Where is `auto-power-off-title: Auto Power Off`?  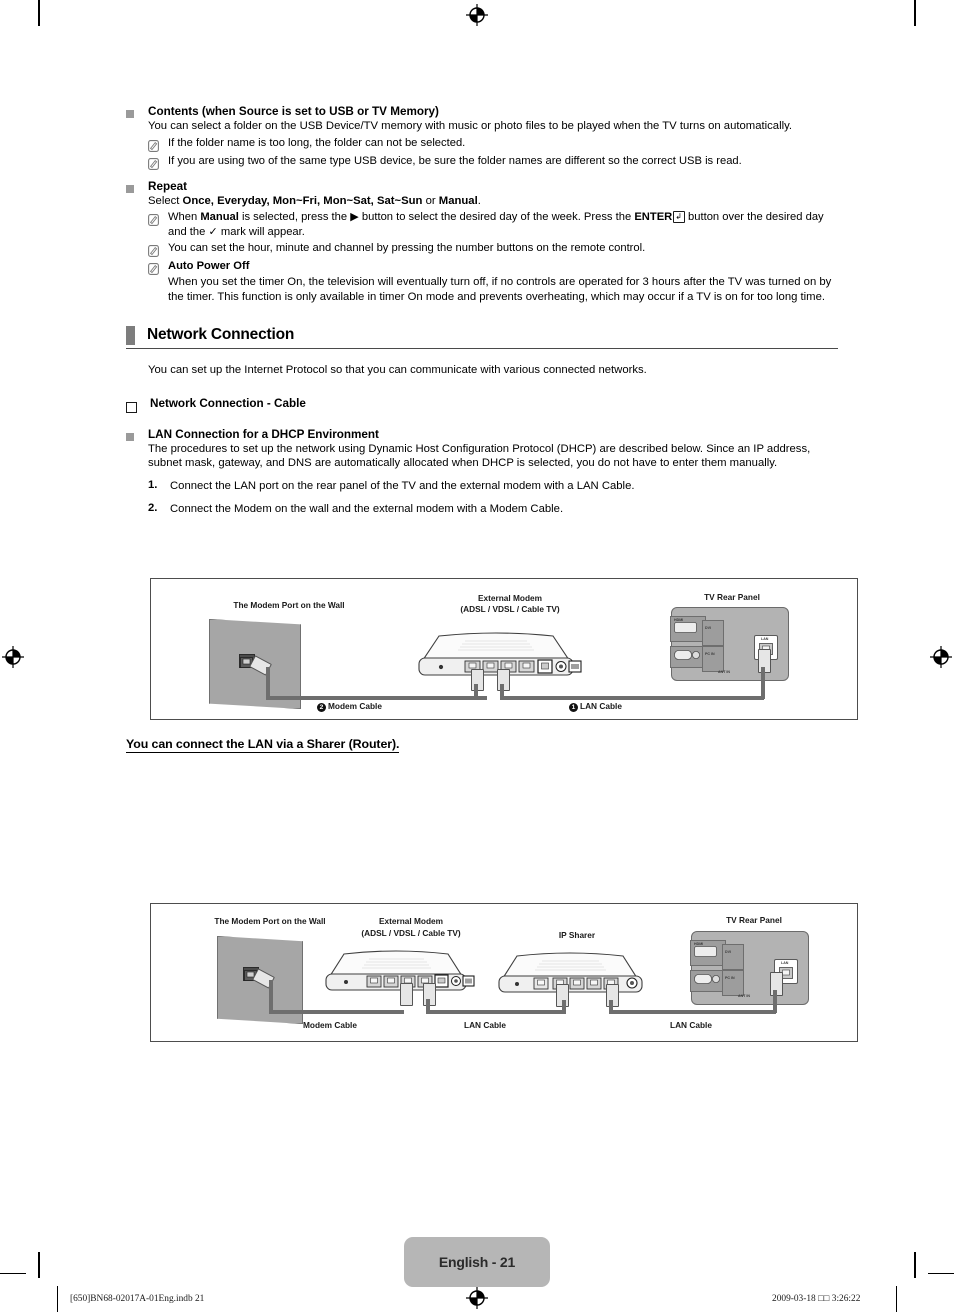
auto-power-off-title: Auto Power Off is located at coordinates (209, 266).